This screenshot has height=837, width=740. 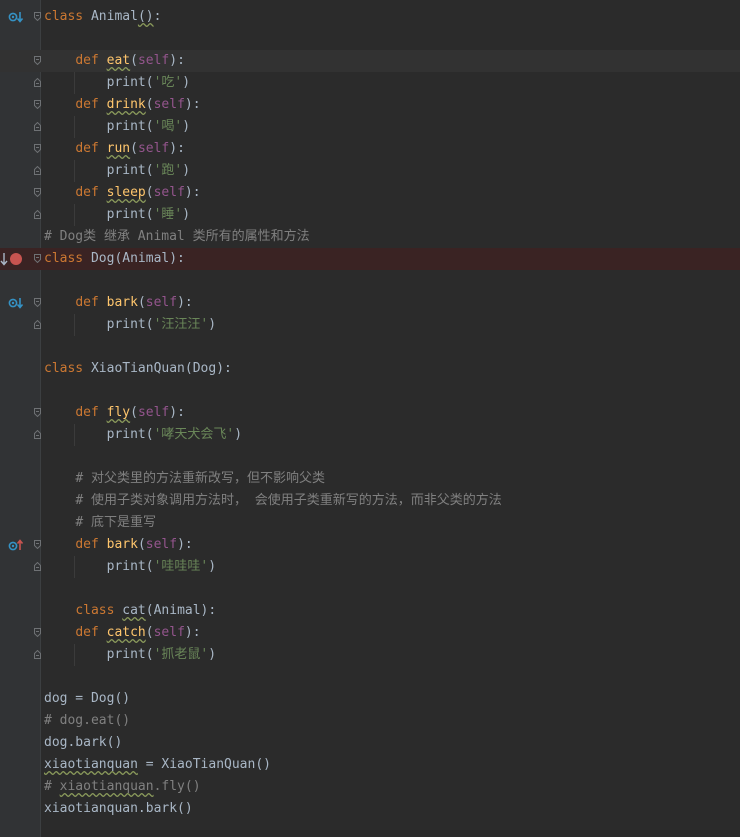 I want to click on code-text: print('跑'), so click(x=117, y=171).